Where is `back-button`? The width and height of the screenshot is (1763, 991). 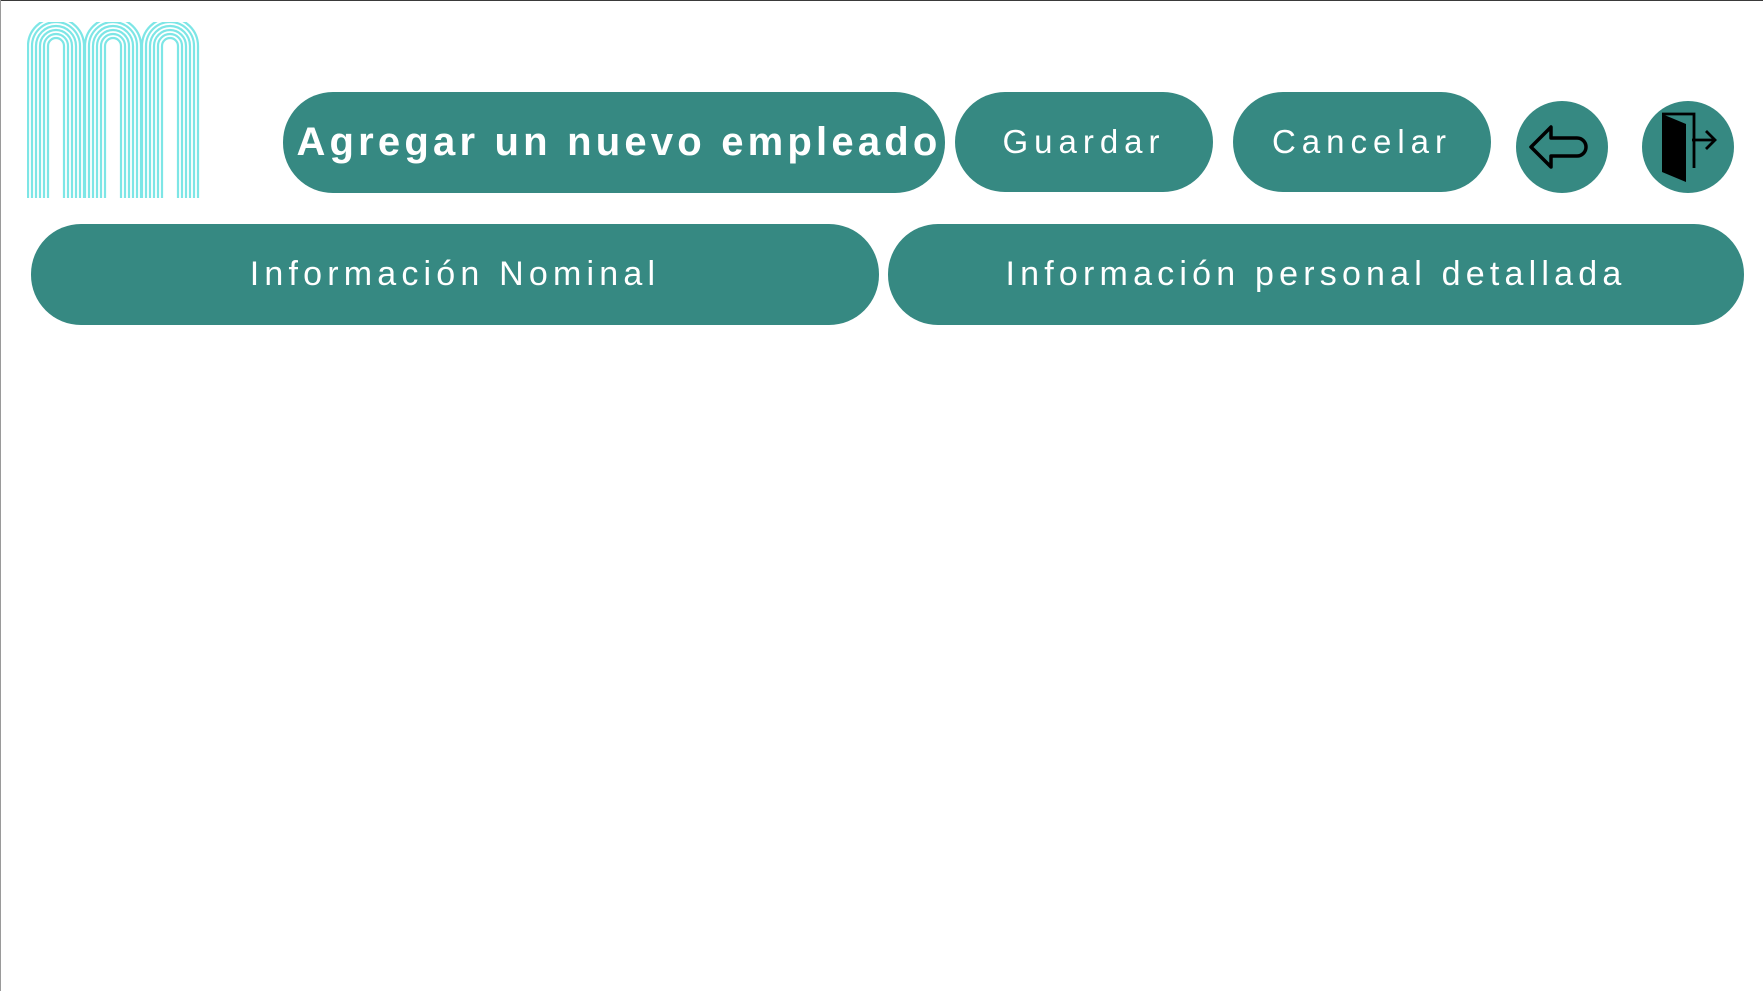 back-button is located at coordinates (1562, 147).